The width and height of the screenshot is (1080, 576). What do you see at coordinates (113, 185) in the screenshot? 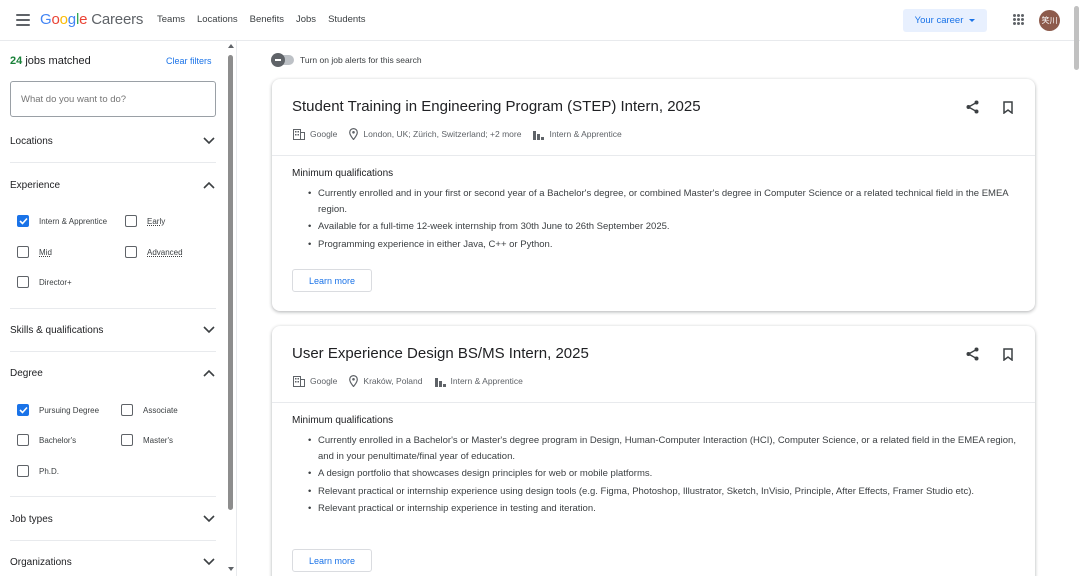
I see `filter-section-experience: Experience` at bounding box center [113, 185].